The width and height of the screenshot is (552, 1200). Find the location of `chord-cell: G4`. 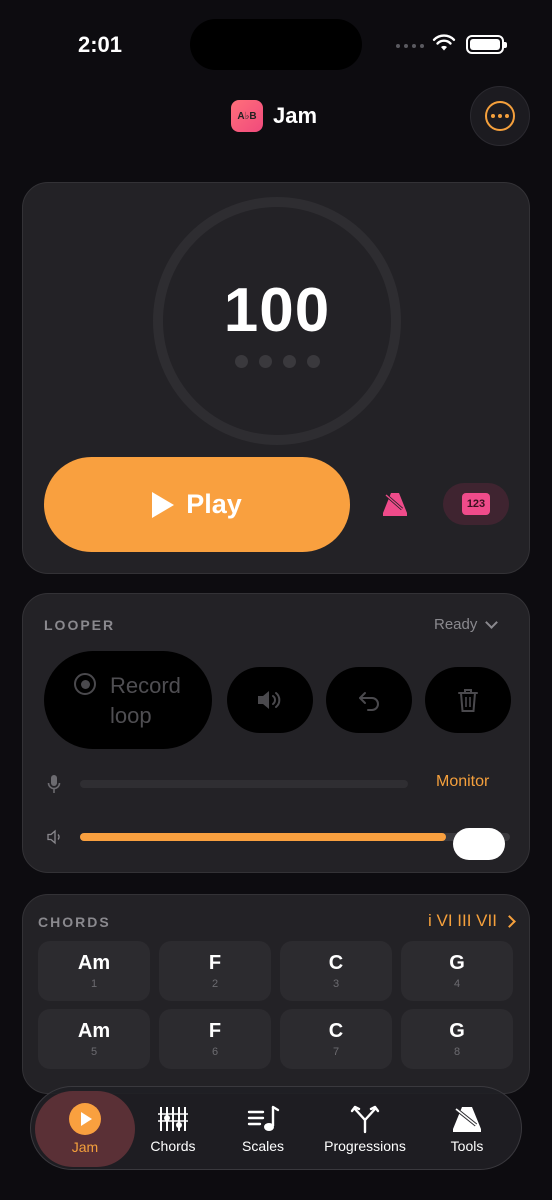

chord-cell: G4 is located at coordinates (457, 971).